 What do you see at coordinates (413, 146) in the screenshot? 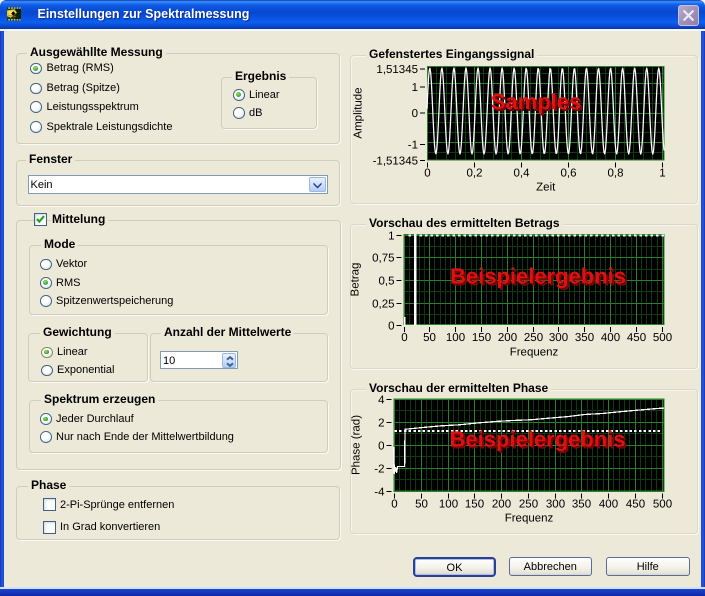
I see `svg-text: -1` at bounding box center [413, 146].